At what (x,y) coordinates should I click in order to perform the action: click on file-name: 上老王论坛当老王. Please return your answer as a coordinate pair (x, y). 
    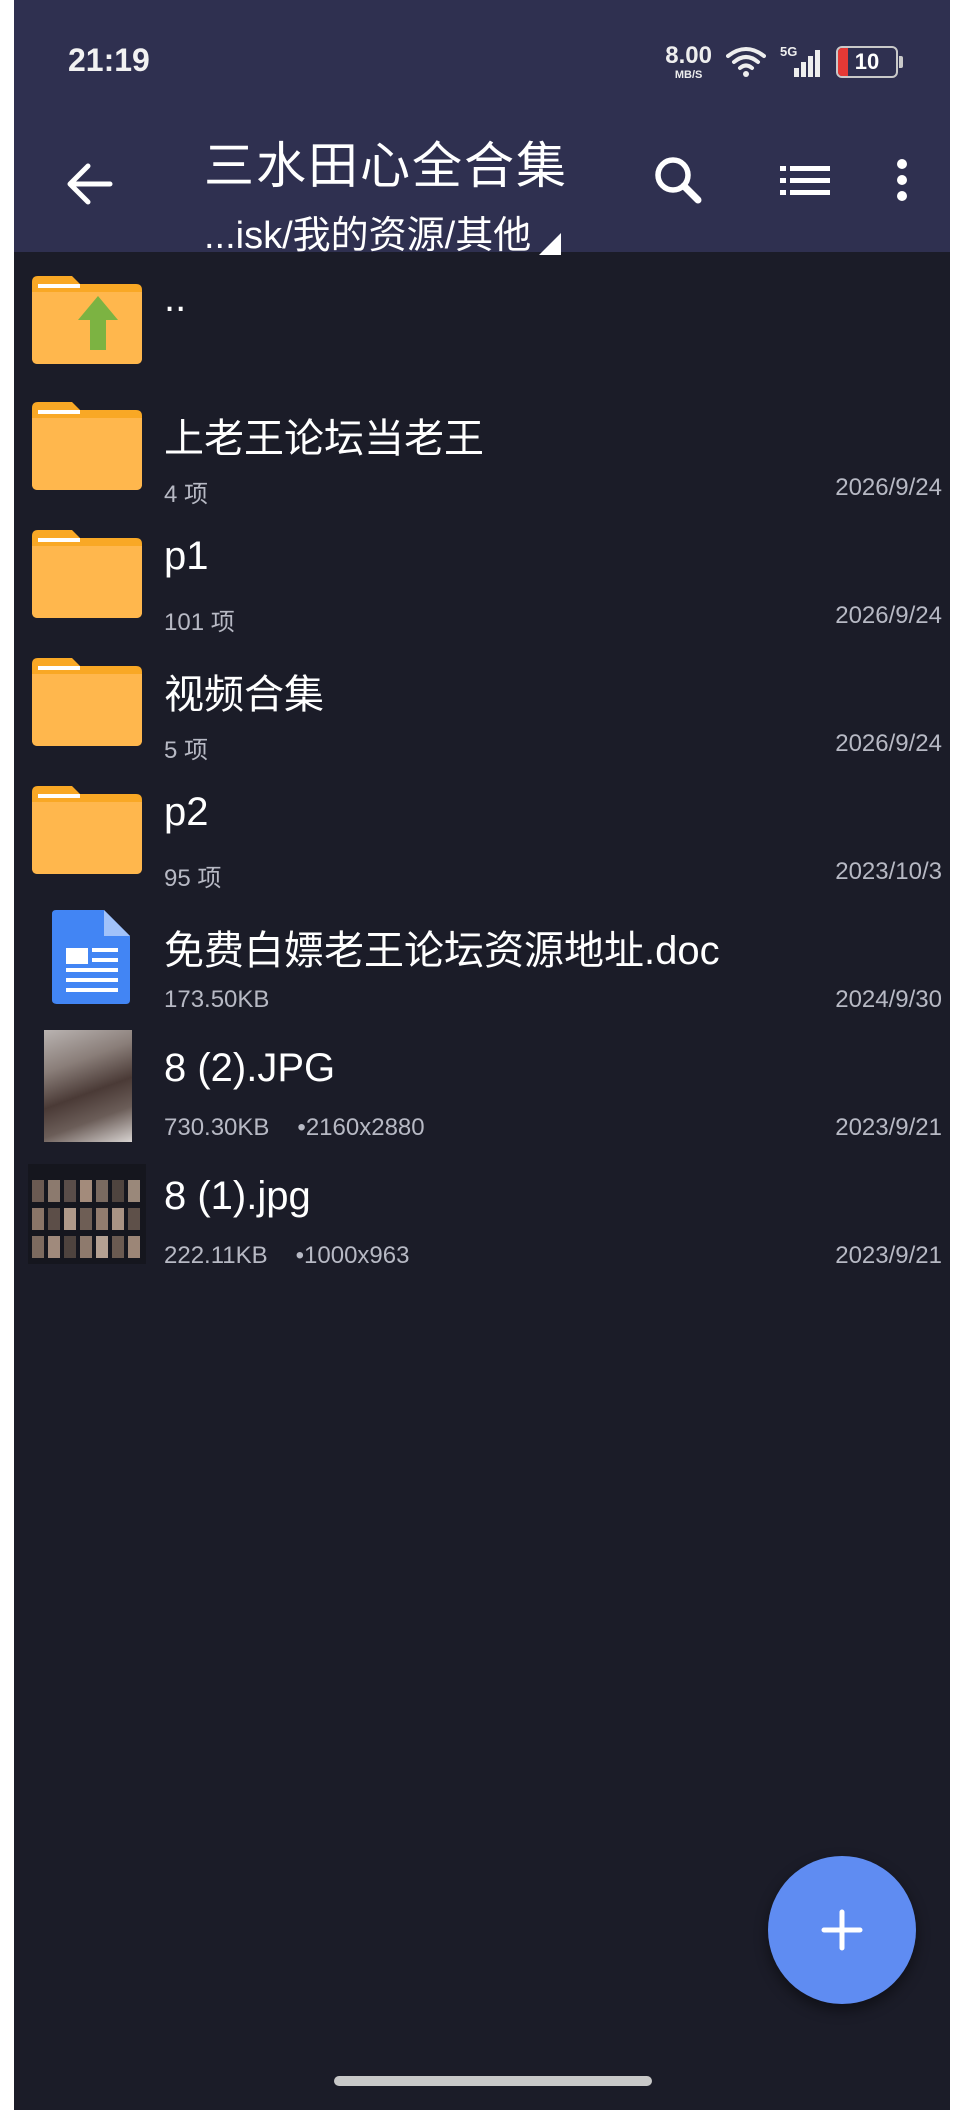
    Looking at the image, I should click on (324, 439).